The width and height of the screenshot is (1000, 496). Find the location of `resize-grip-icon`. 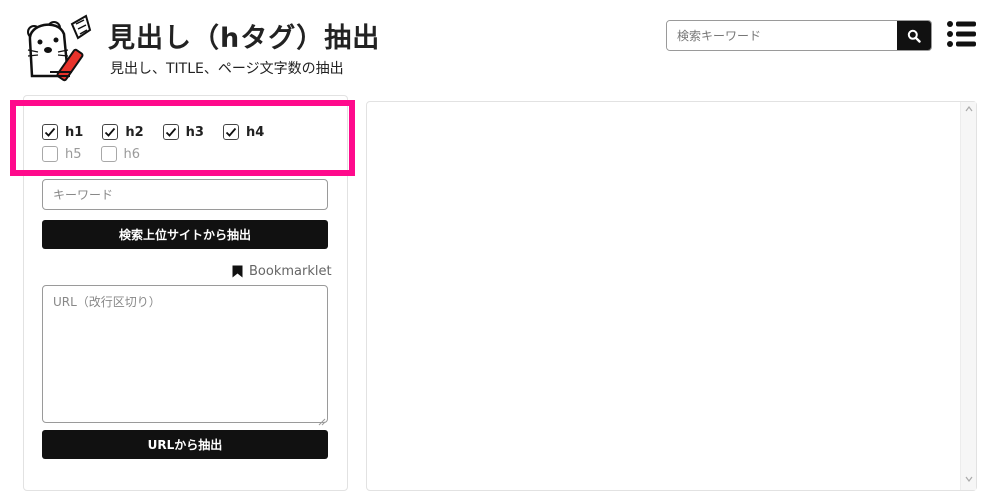

resize-grip-icon is located at coordinates (321, 418).